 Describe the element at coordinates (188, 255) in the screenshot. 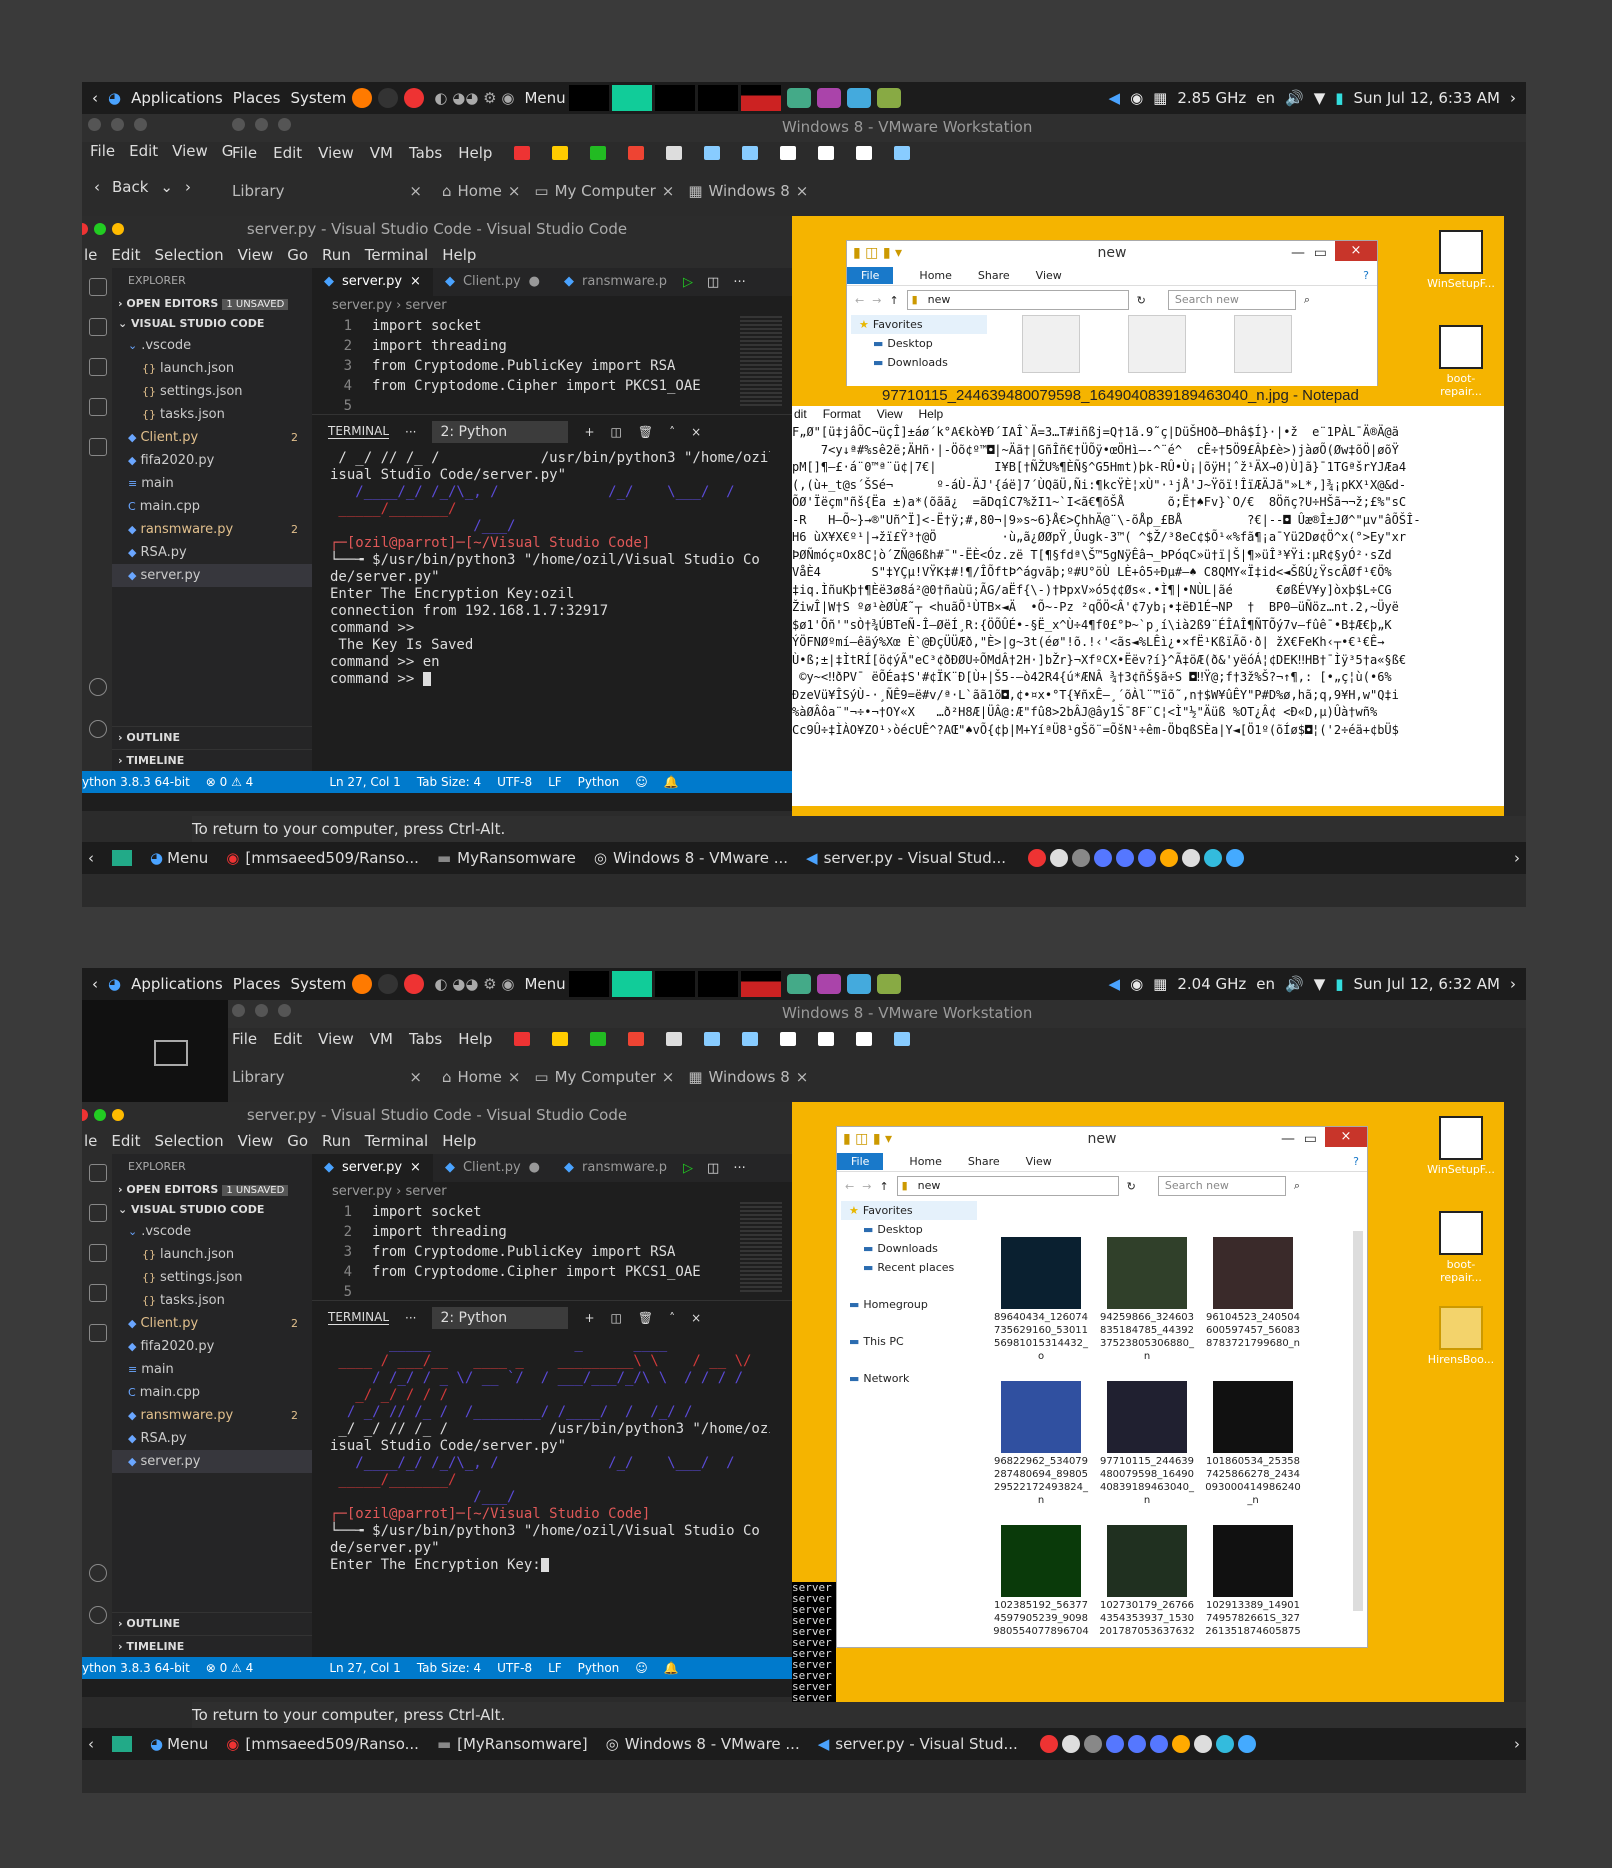

I see `vscode-menu-item: Selection` at that location.